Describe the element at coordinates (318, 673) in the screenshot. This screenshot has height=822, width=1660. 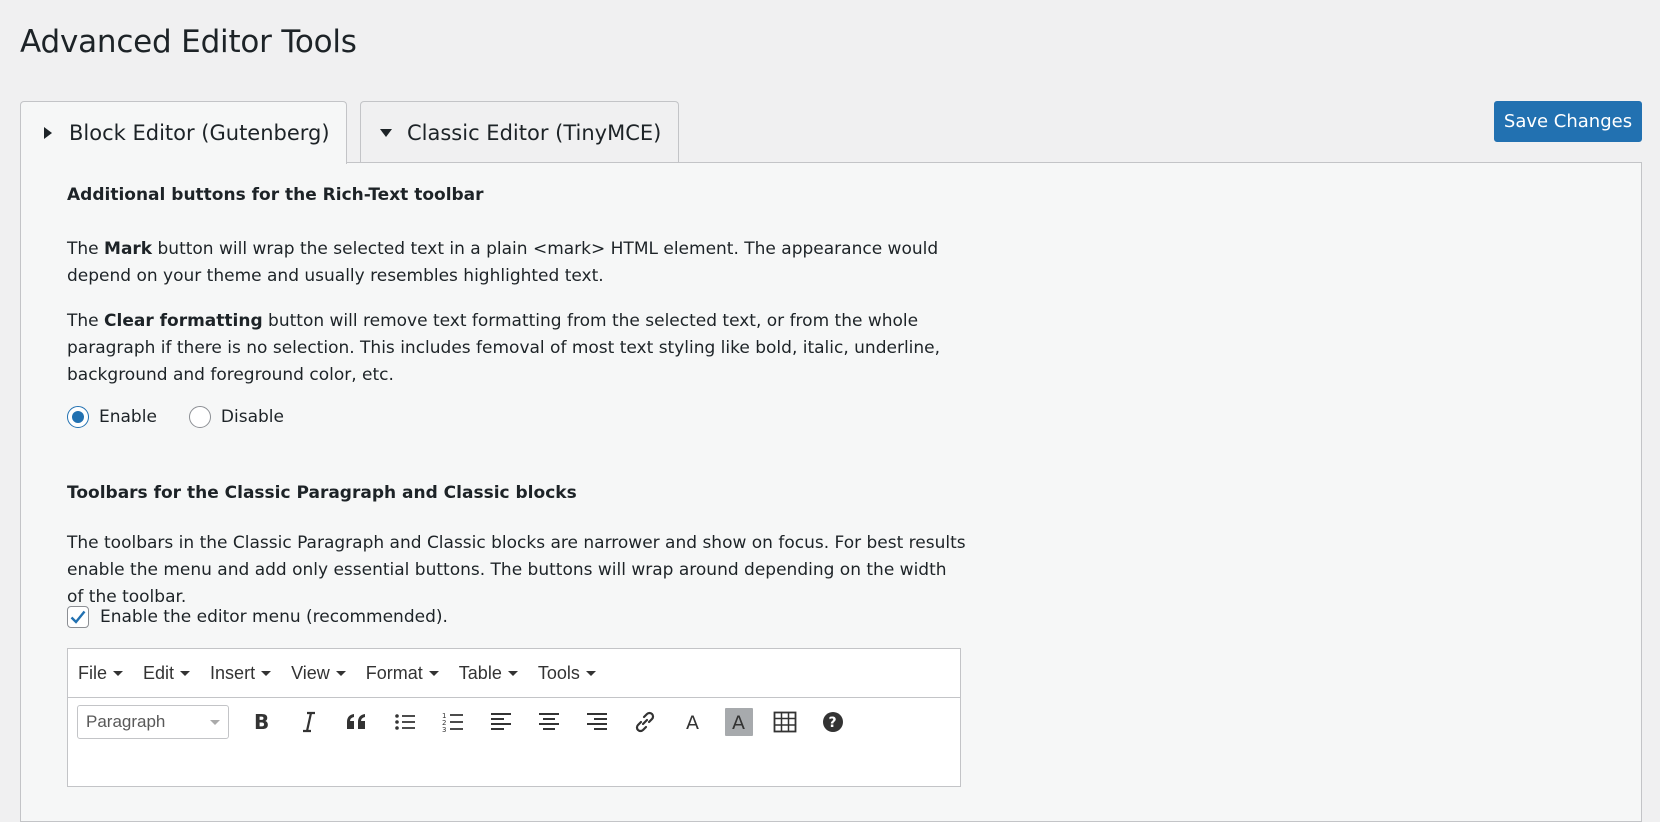
I see `menu-view: View` at that location.